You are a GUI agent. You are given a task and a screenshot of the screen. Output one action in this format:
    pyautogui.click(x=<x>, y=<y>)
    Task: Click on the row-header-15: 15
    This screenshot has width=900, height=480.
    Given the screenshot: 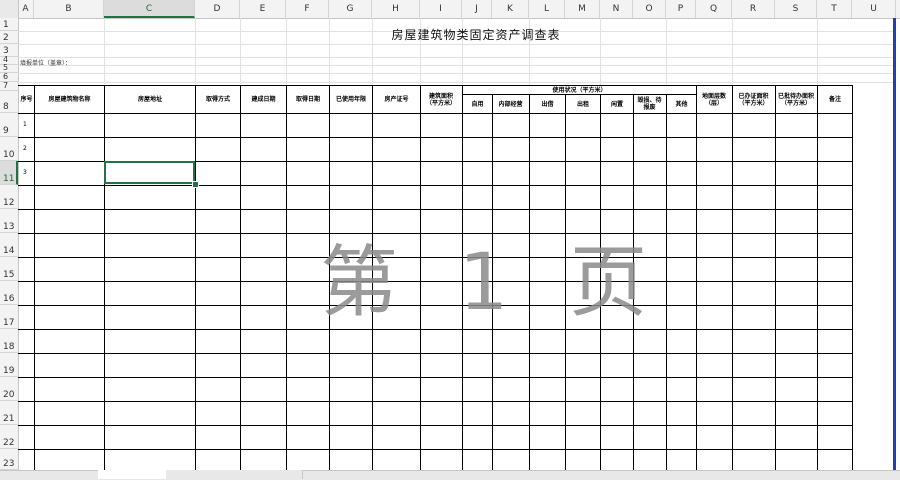 What is the action you would take?
    pyautogui.click(x=9, y=269)
    